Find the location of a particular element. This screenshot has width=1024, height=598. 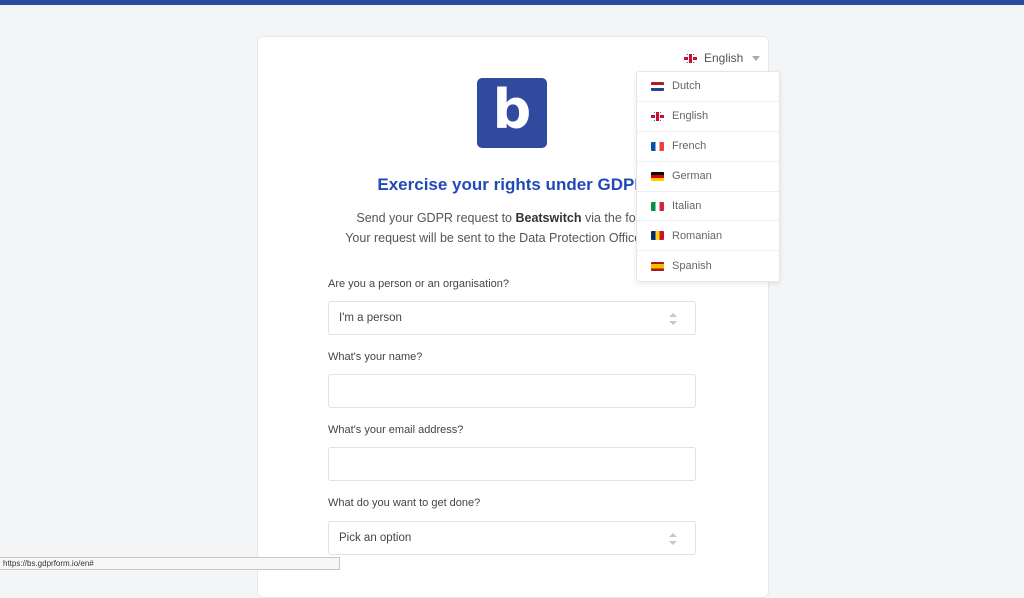

language-current-label: English is located at coordinates (724, 58).